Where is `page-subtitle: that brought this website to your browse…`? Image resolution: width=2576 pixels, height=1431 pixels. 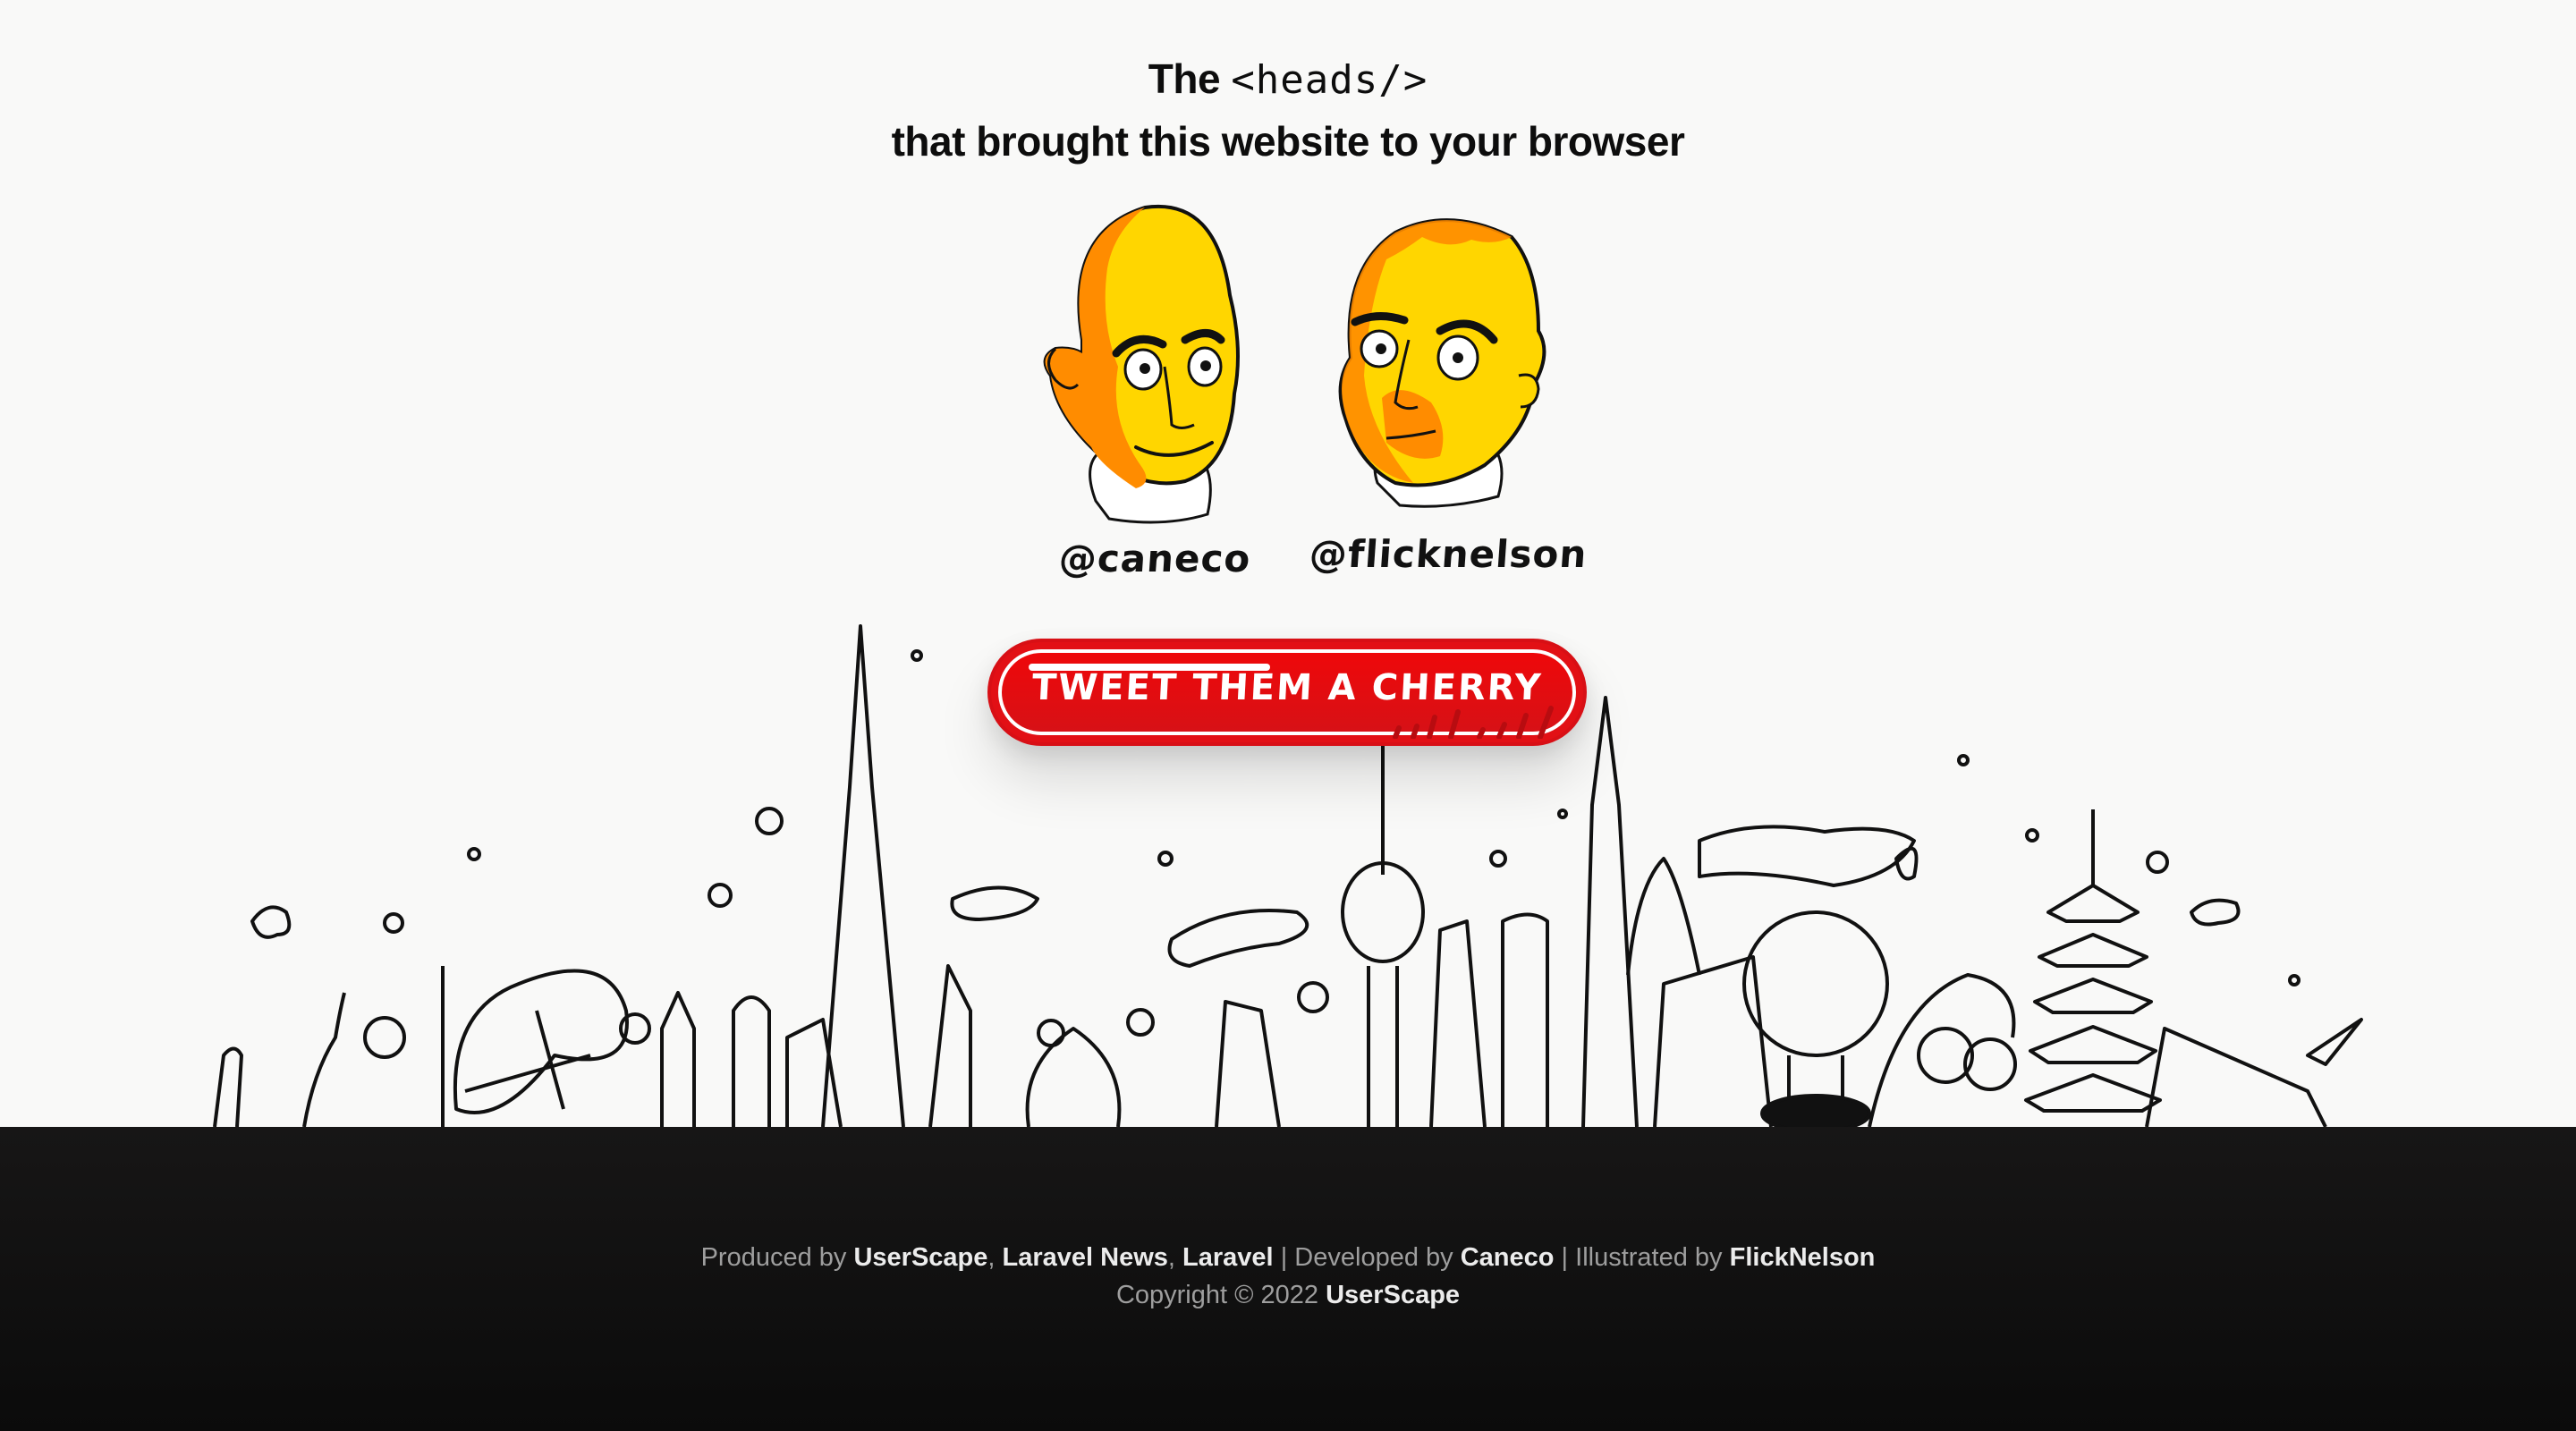
page-subtitle: that brought this website to your browse… is located at coordinates (1288, 142).